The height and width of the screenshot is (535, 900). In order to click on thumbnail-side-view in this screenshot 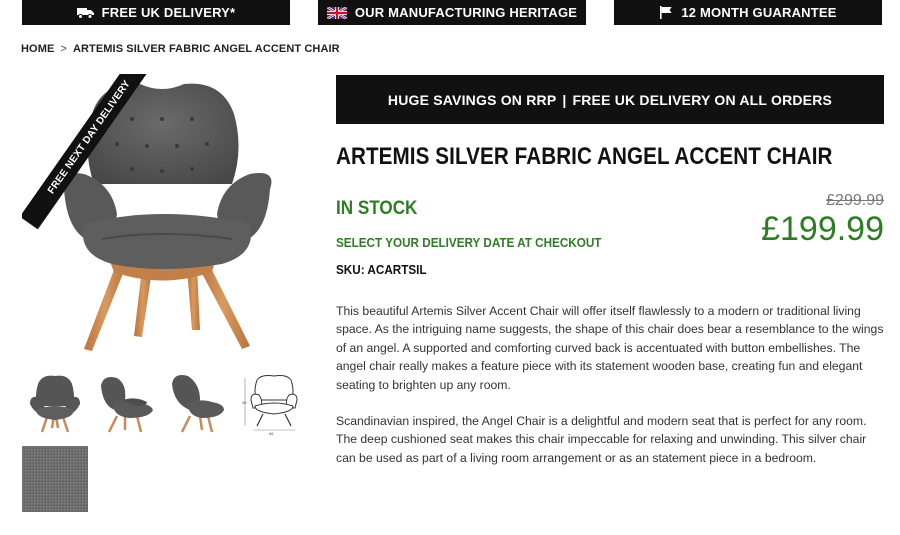, I will do `click(128, 403)`.